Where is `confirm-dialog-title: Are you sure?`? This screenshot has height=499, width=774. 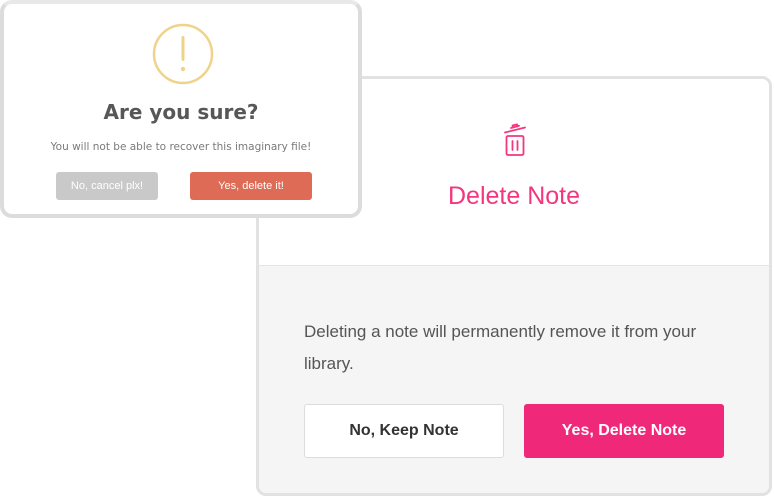 confirm-dialog-title: Are you sure? is located at coordinates (181, 112).